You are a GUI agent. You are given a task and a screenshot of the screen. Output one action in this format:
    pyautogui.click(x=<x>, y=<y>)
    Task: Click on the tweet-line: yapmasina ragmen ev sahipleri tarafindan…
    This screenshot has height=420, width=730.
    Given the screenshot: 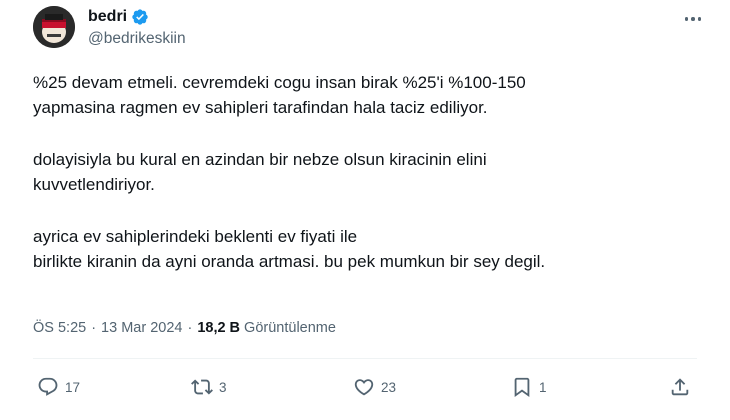 What is the action you would take?
    pyautogui.click(x=260, y=107)
    